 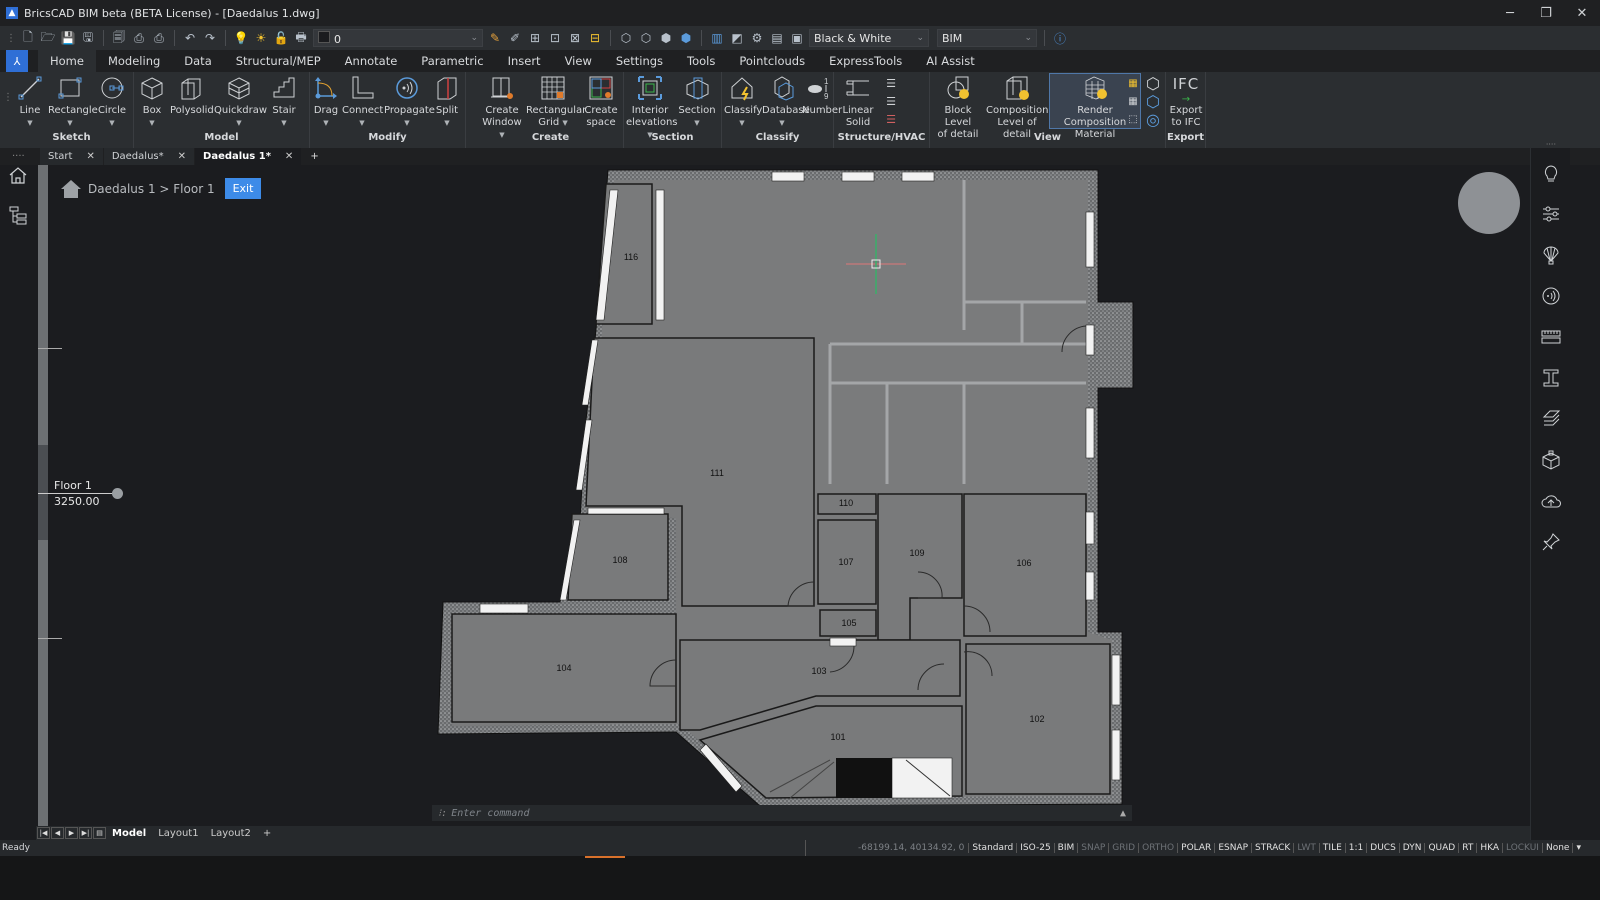 I want to click on application-menu-button: ⅄, so click(x=17, y=61).